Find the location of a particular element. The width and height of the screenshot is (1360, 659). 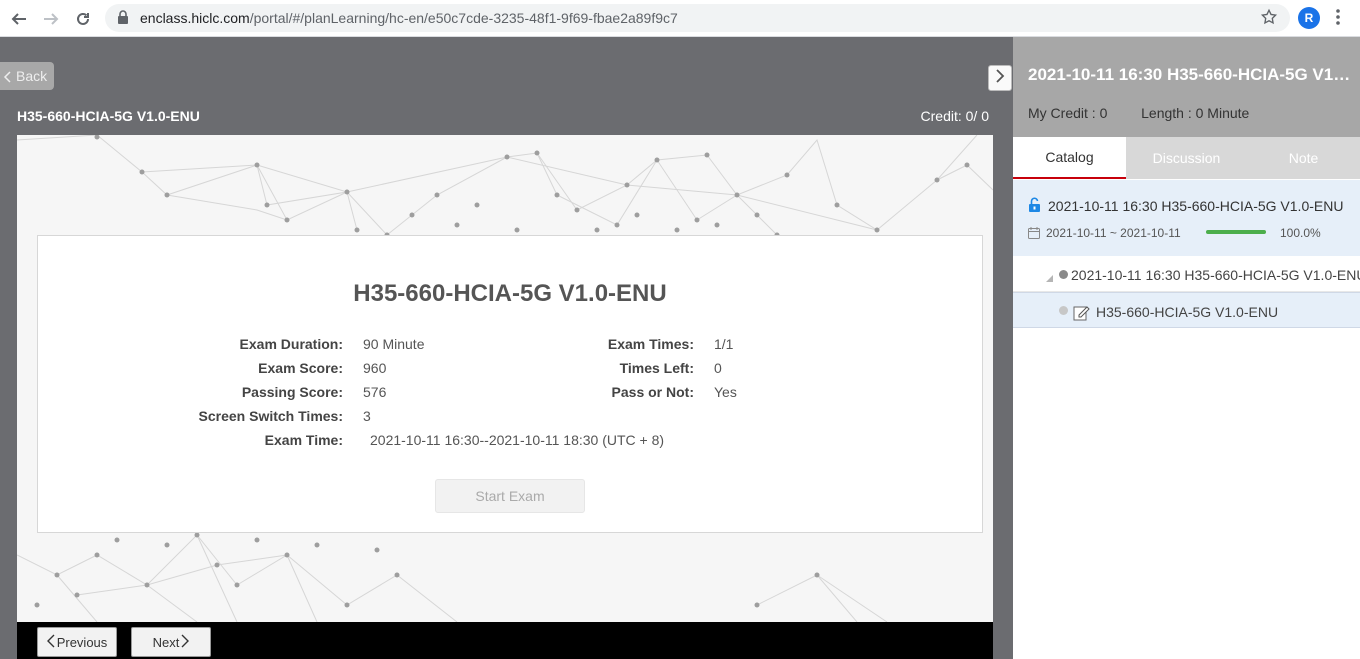

unlock-icon is located at coordinates (1034, 207).